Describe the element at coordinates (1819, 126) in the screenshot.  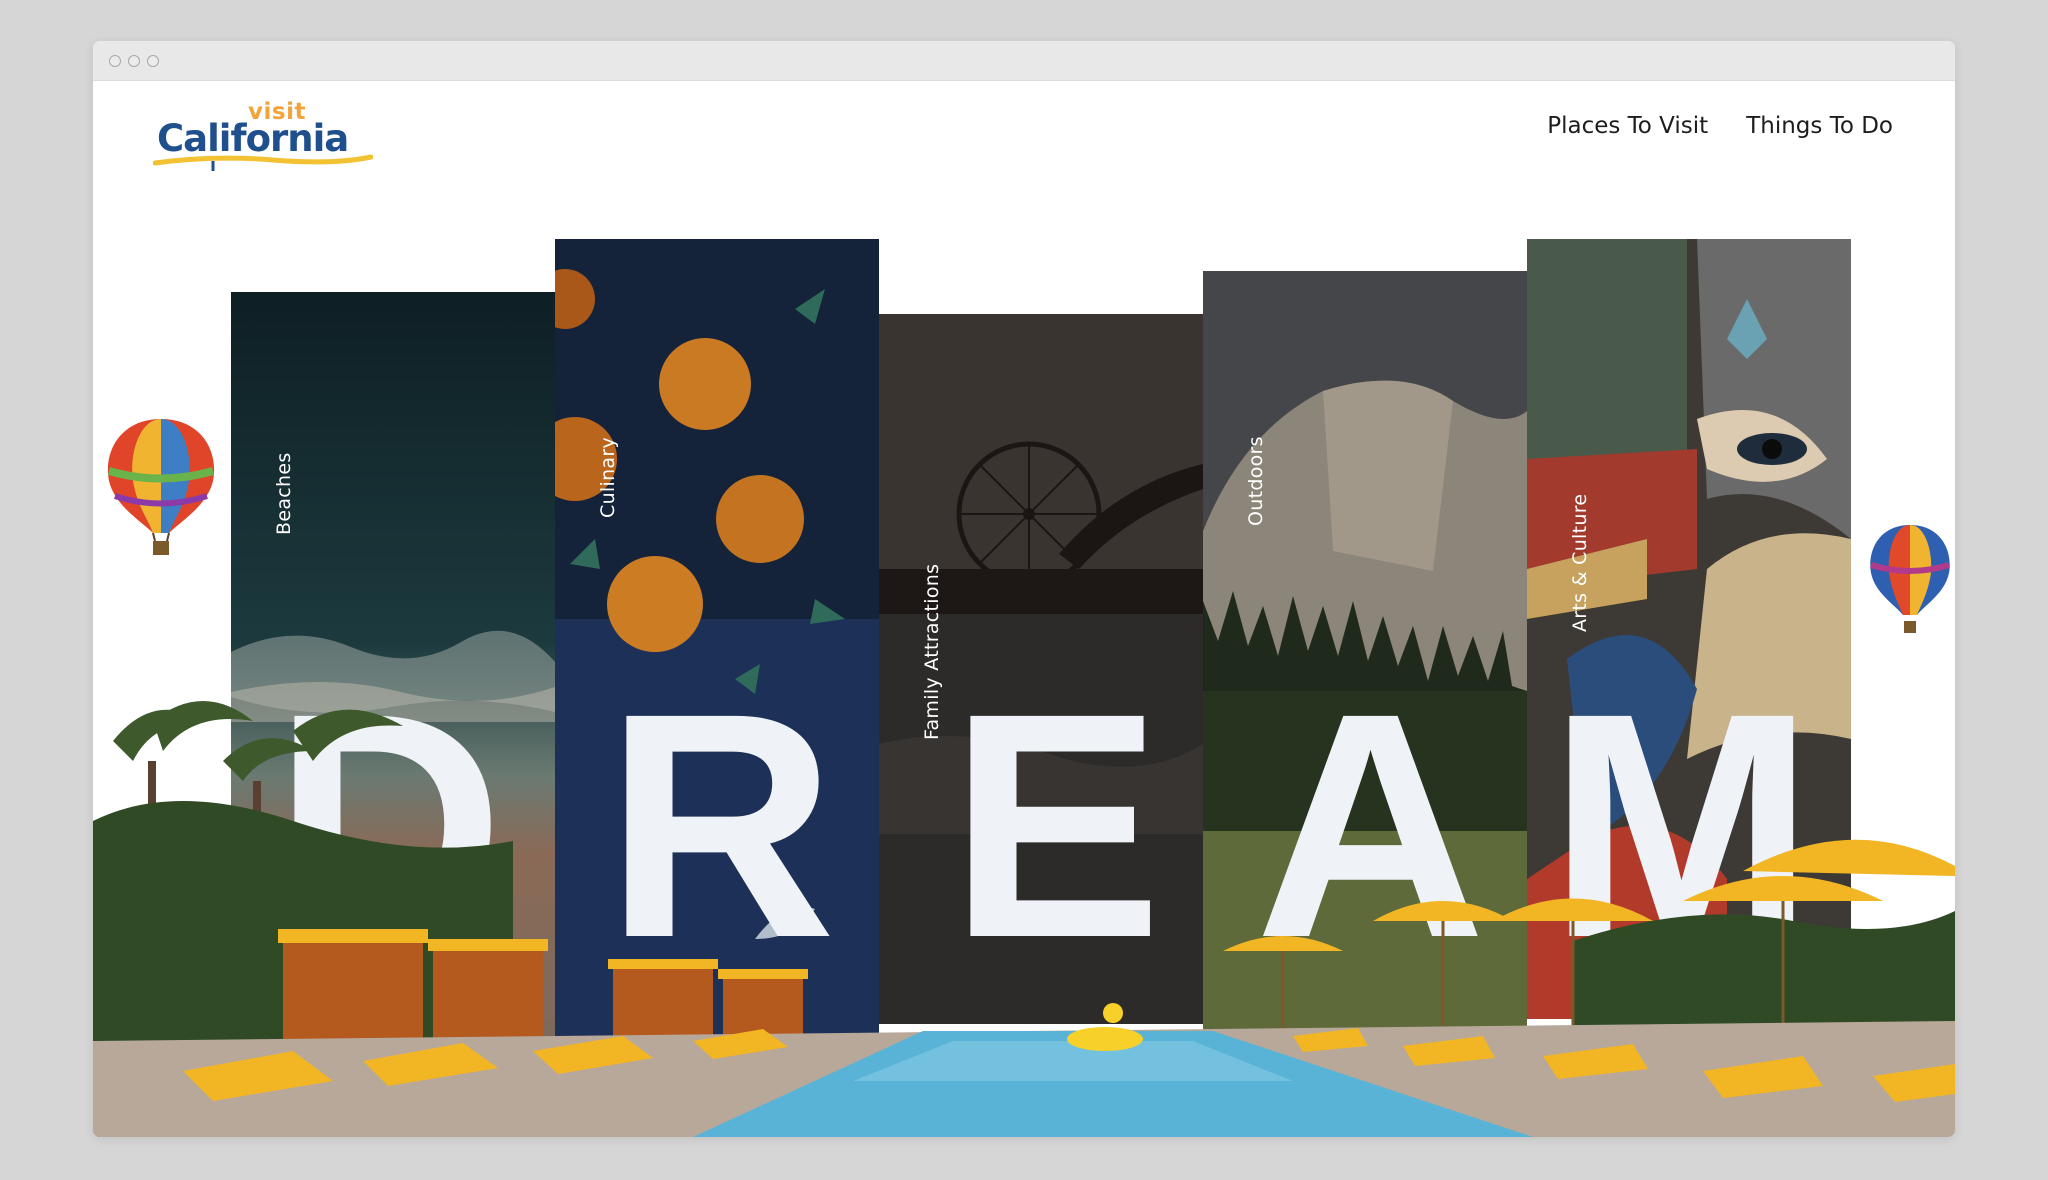
I see `nav-things-to-do: Things To Do` at that location.